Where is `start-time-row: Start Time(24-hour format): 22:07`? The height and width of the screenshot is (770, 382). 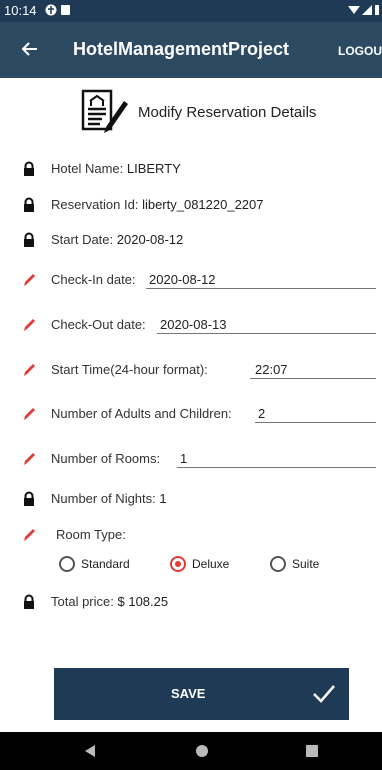 start-time-row: Start Time(24-hour format): 22:07 is located at coordinates (191, 370).